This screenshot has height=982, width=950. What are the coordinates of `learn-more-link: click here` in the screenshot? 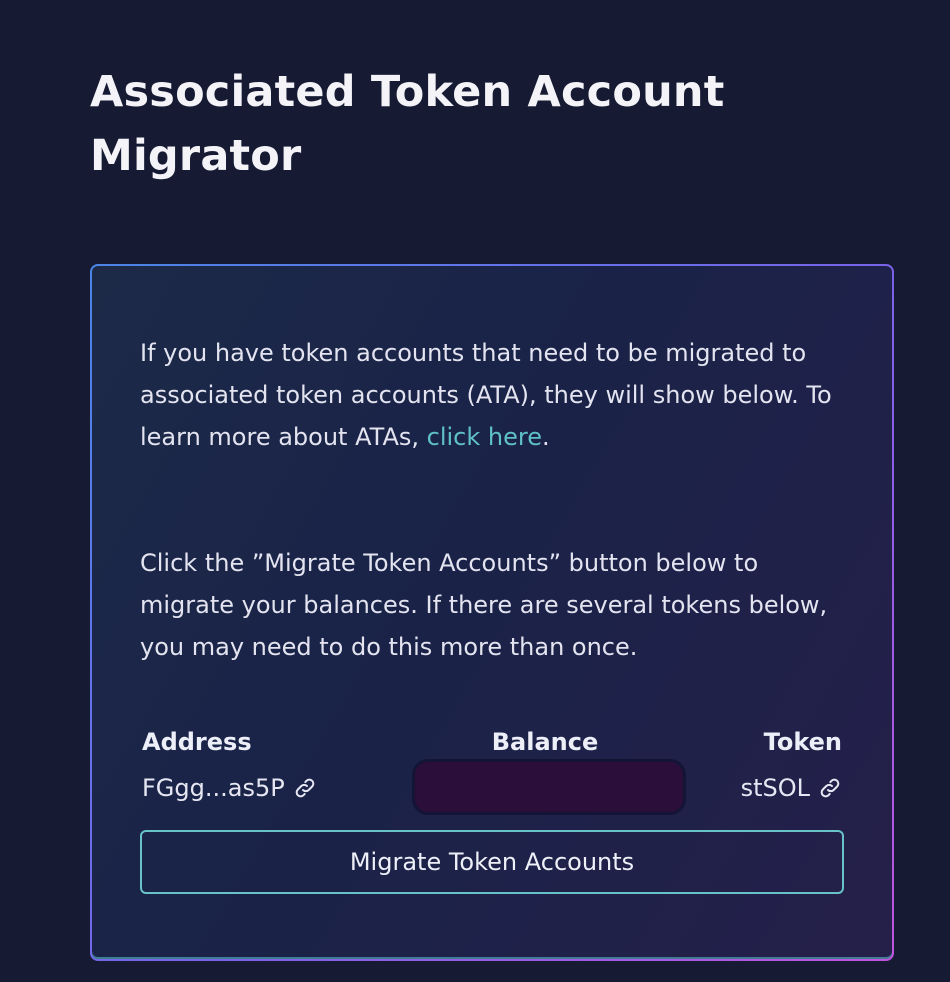 It's located at (484, 437).